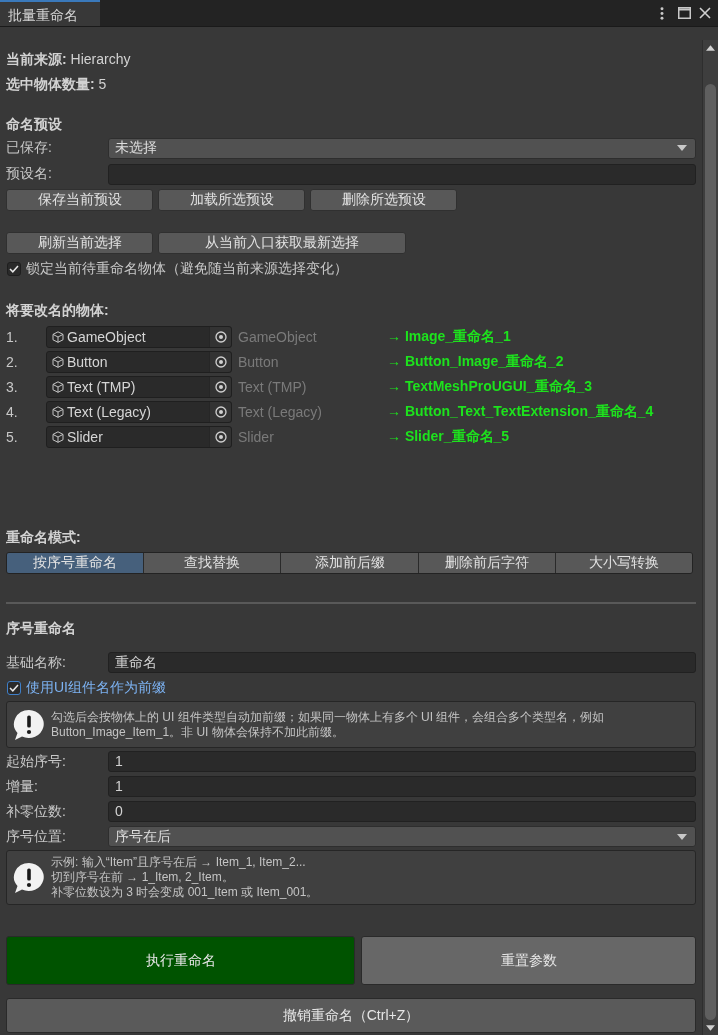 This screenshot has width=718, height=1035. Describe the element at coordinates (44, 537) in the screenshot. I see `section-heading: 重命名模式:` at that location.